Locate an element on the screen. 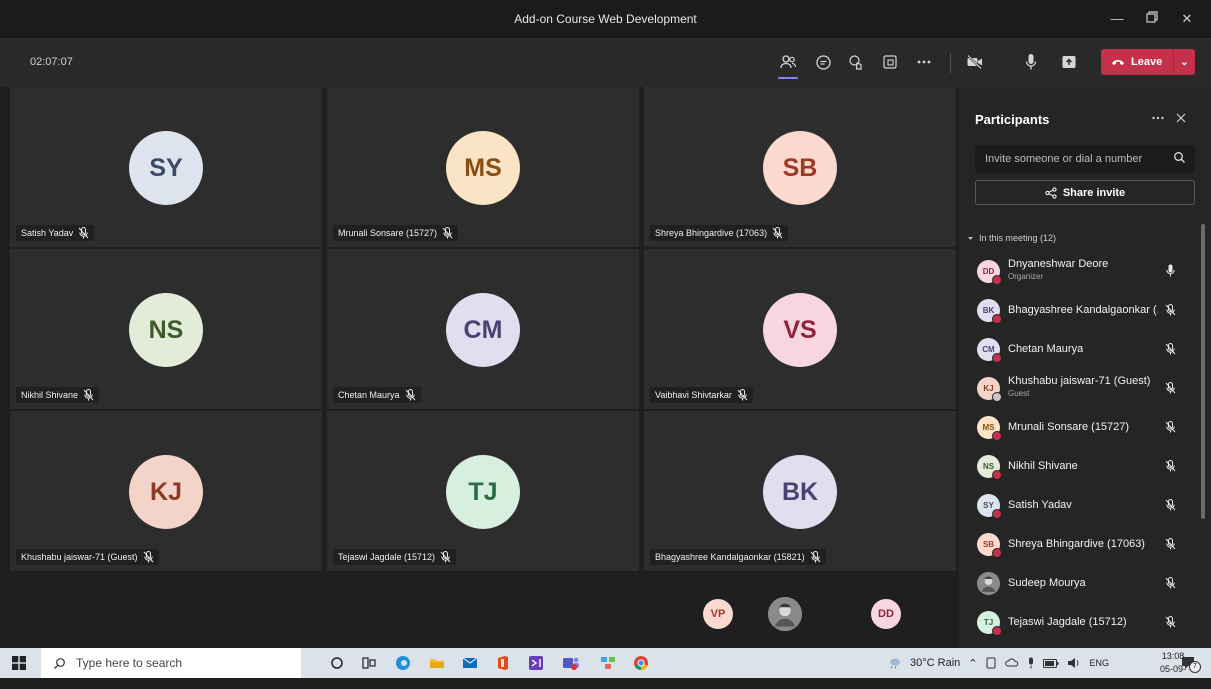  participant-row: DD Dnyaneshwar Deore Organizer is located at coordinates (1079, 272).